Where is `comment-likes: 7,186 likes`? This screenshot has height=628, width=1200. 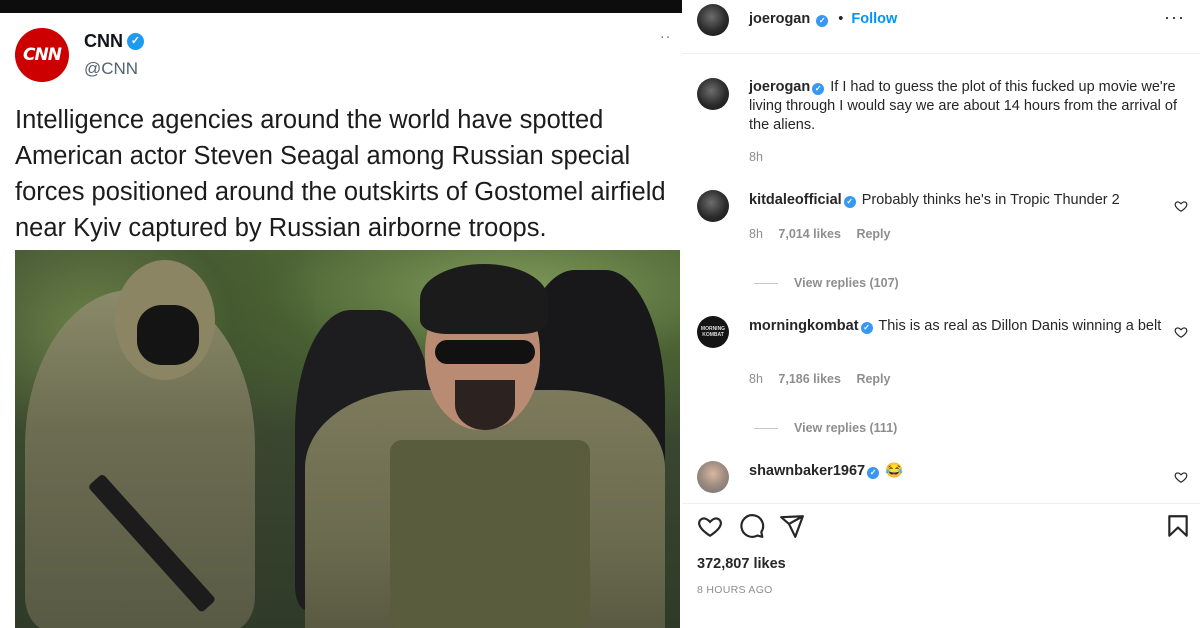 comment-likes: 7,186 likes is located at coordinates (809, 379).